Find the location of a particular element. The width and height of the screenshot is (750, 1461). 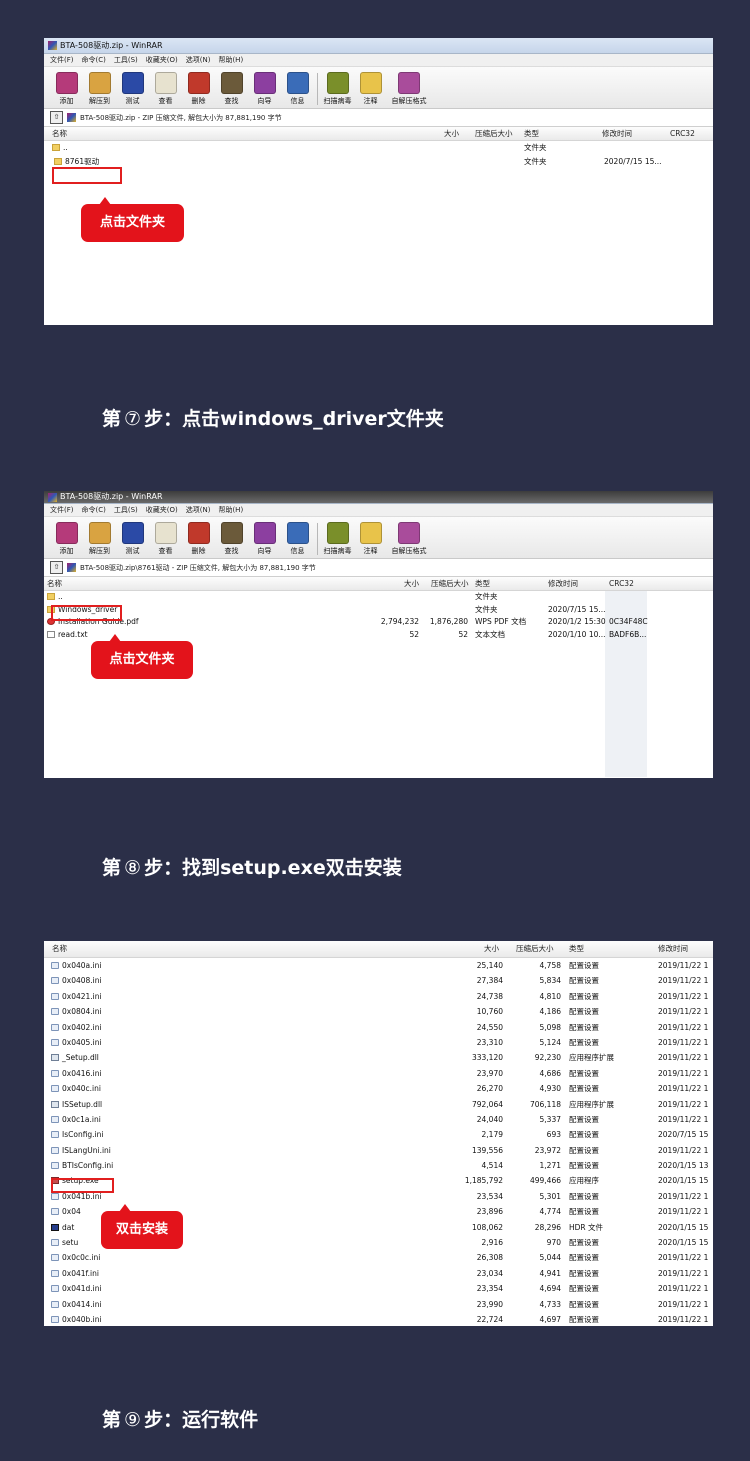

file-row: 0x0c1a.ini 24,040 5,337 配置设置 2019/11/22 1 is located at coordinates (378, 1119).